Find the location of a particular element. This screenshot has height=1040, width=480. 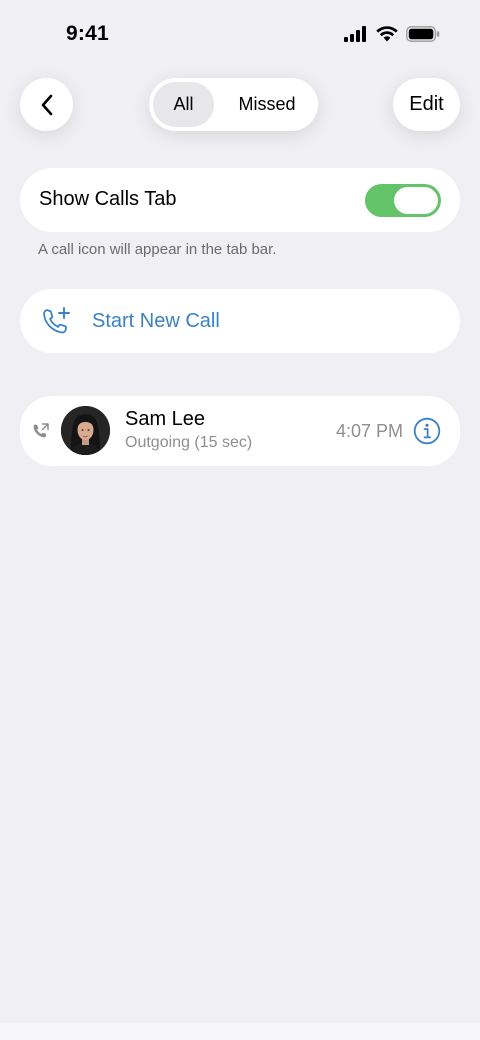

show-calls-tab-row: Show Calls Tab is located at coordinates (240, 200).